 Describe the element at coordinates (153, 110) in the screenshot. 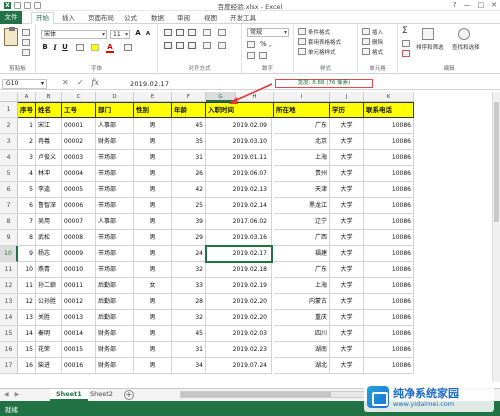

I see `table-header-cell: 性别` at that location.